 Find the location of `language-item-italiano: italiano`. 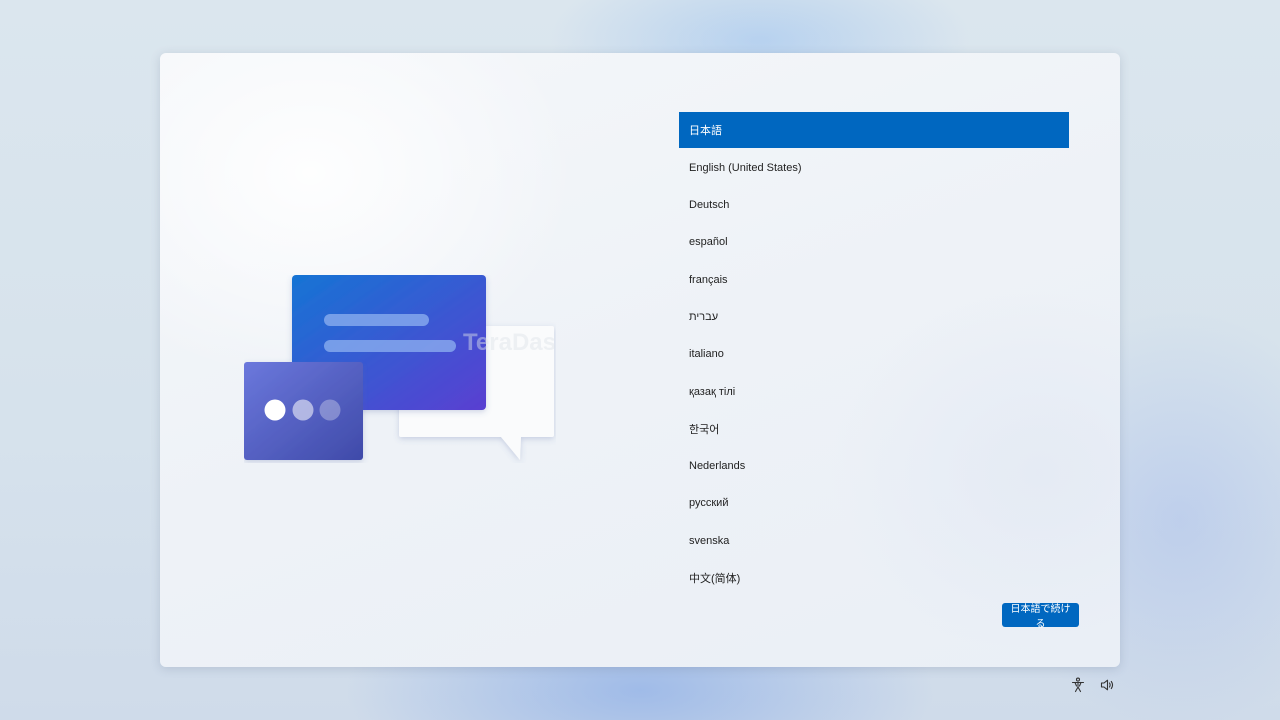

language-item-italiano: italiano is located at coordinates (874, 354).